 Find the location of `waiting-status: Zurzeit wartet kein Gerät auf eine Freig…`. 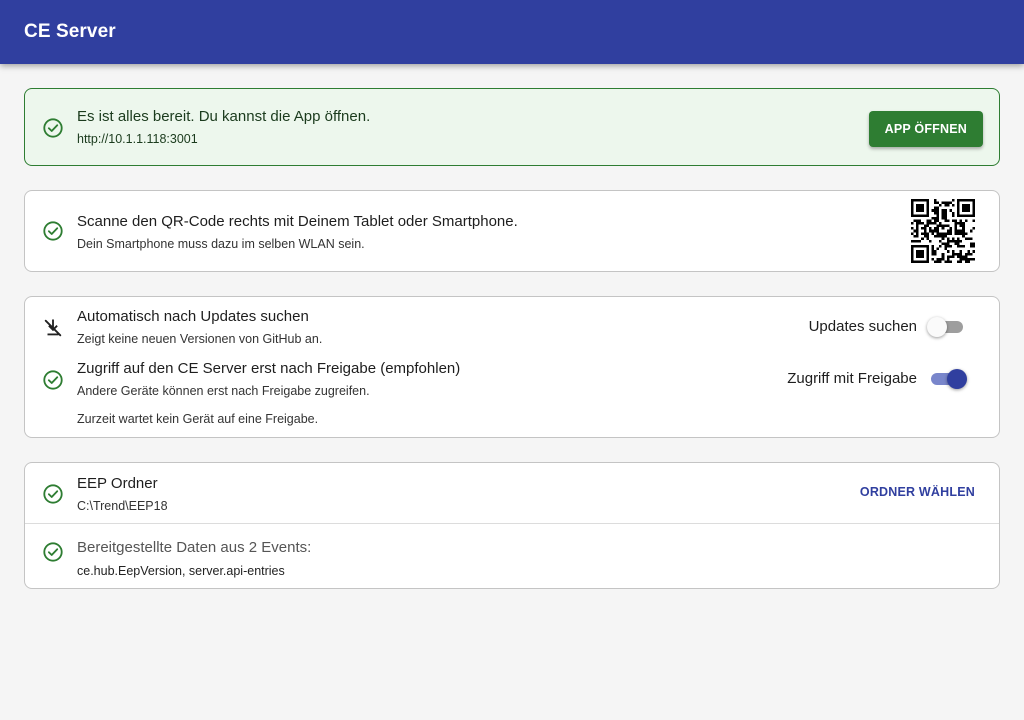

waiting-status: Zurzeit wartet kein Gerät auf eine Freig… is located at coordinates (198, 419).